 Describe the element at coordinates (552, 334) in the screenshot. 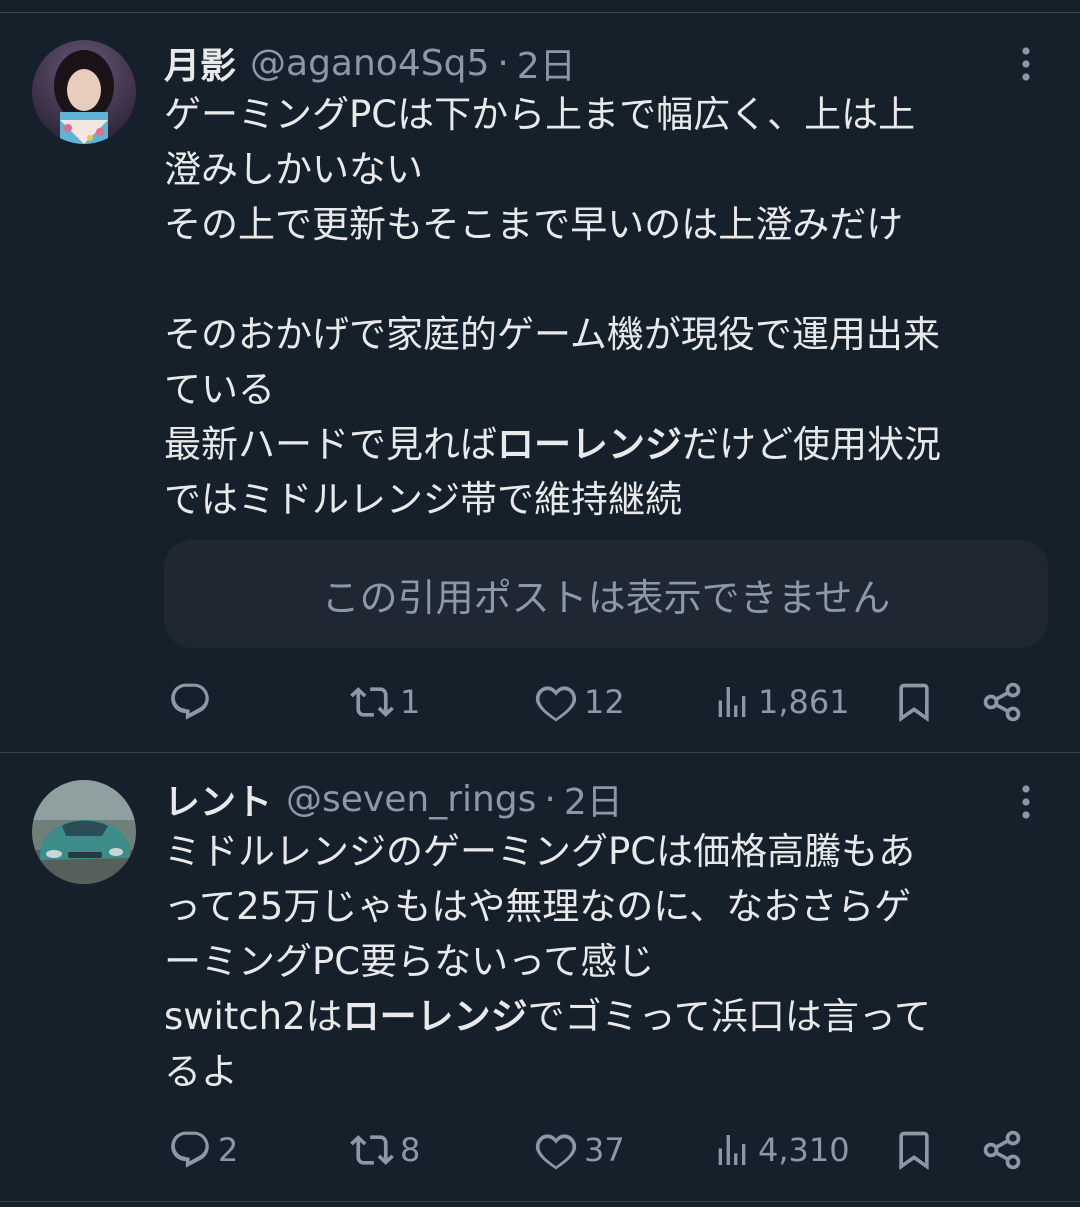

I see `text-run: そのおかげで家庭的ゲーム機が現役で運用出来` at that location.